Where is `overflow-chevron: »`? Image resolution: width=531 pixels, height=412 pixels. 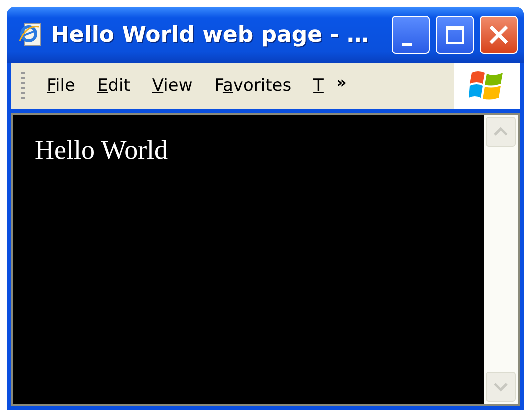 overflow-chevron: » is located at coordinates (341, 82).